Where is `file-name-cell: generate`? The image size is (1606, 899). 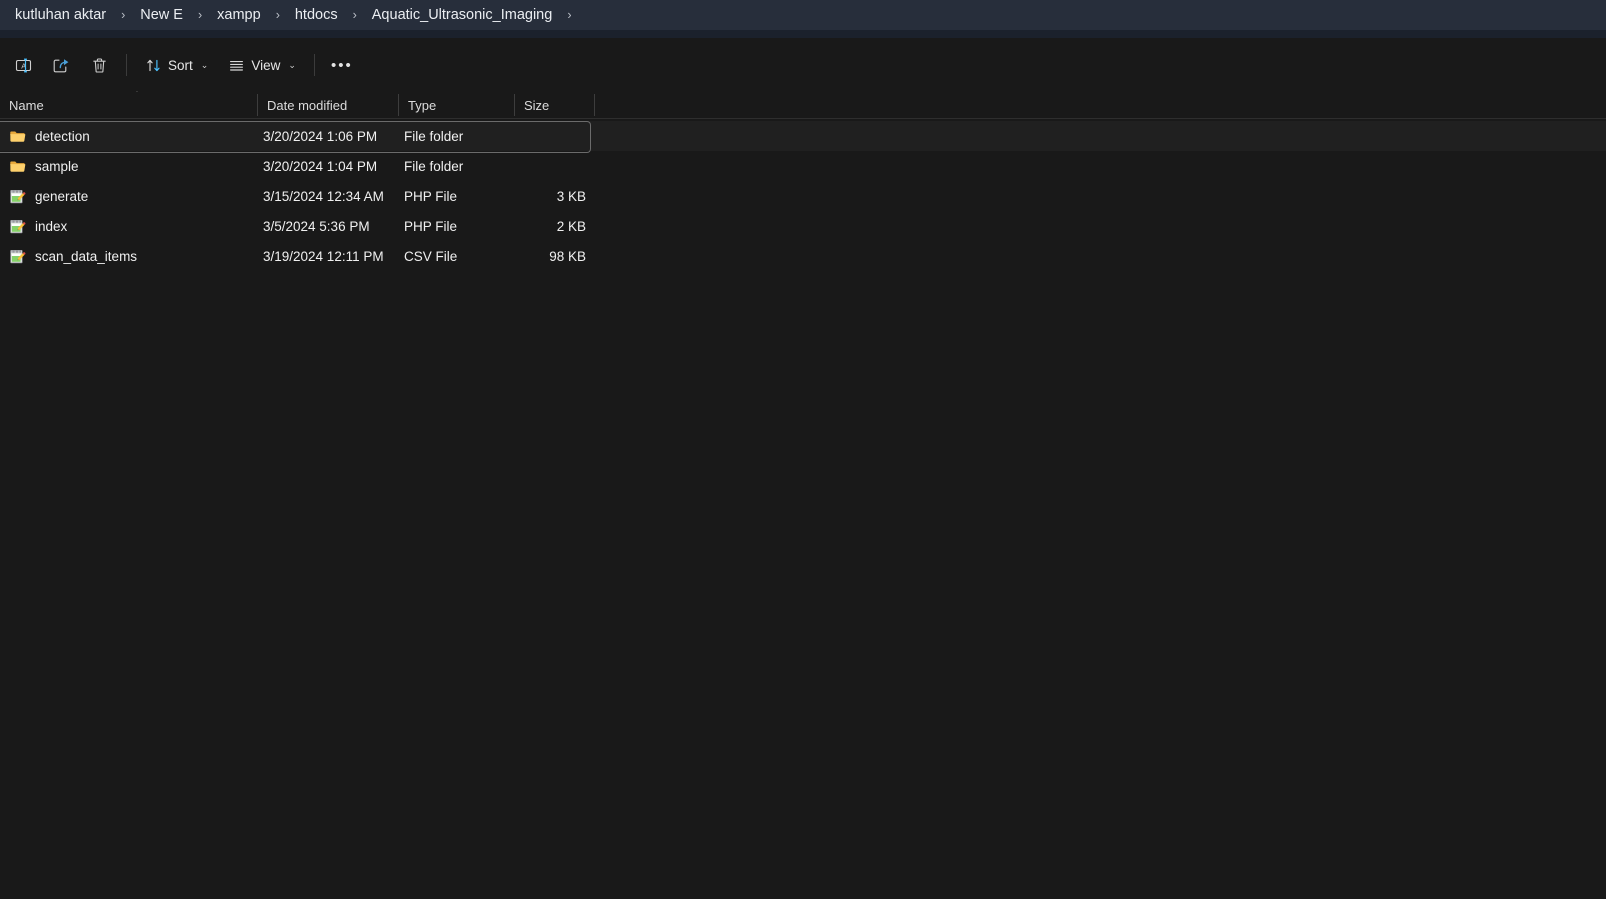 file-name-cell: generate is located at coordinates (128, 196).